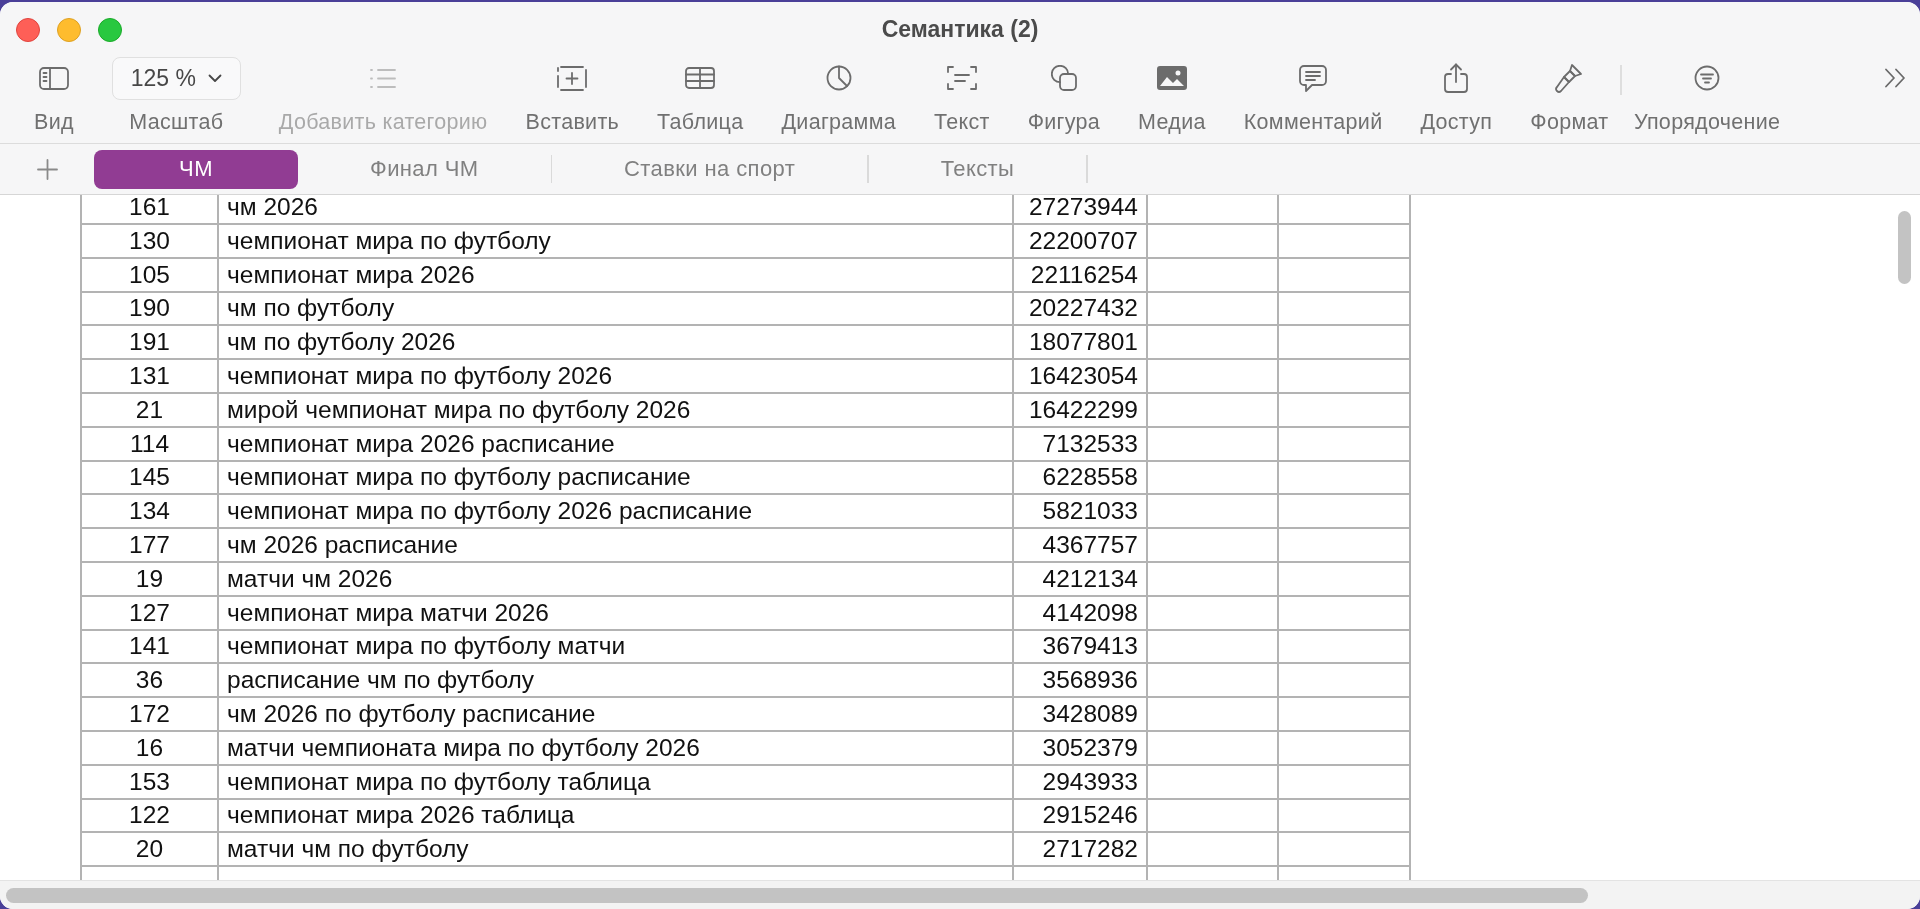  I want to click on table-cell: 131, so click(150, 377).